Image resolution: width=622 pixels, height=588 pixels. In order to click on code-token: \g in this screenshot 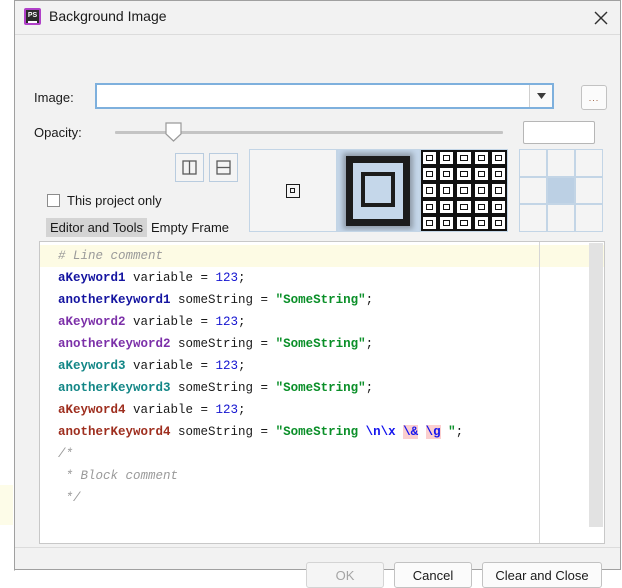, I will do `click(433, 432)`.